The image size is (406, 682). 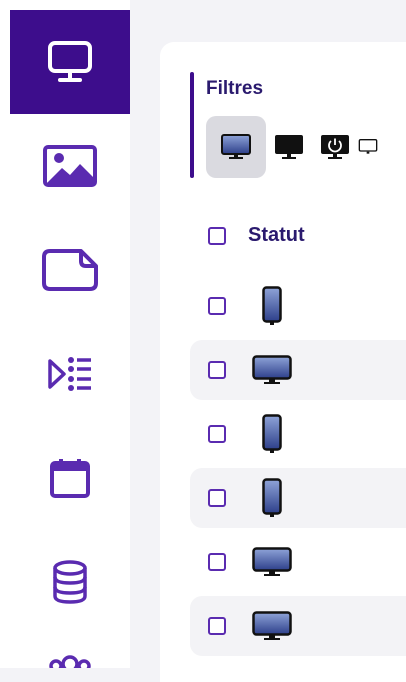 I want to click on power-icon, so click(x=335, y=147).